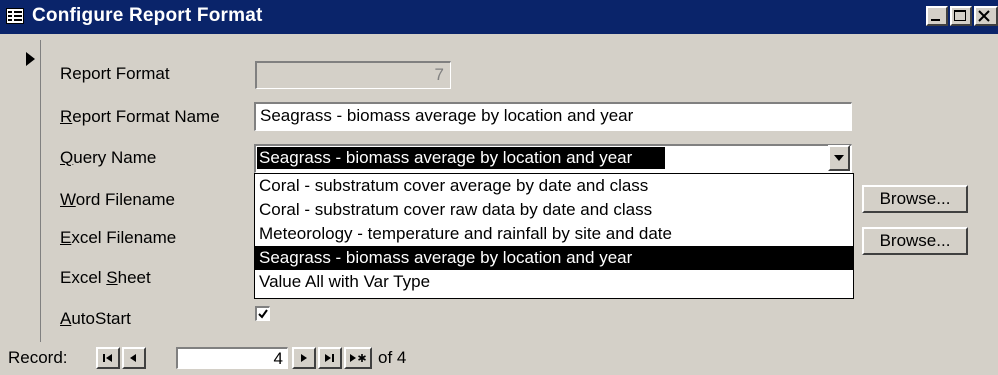 This screenshot has width=998, height=375. I want to click on record-navigation-bar: Record: 4 of 4, so click(499, 358).